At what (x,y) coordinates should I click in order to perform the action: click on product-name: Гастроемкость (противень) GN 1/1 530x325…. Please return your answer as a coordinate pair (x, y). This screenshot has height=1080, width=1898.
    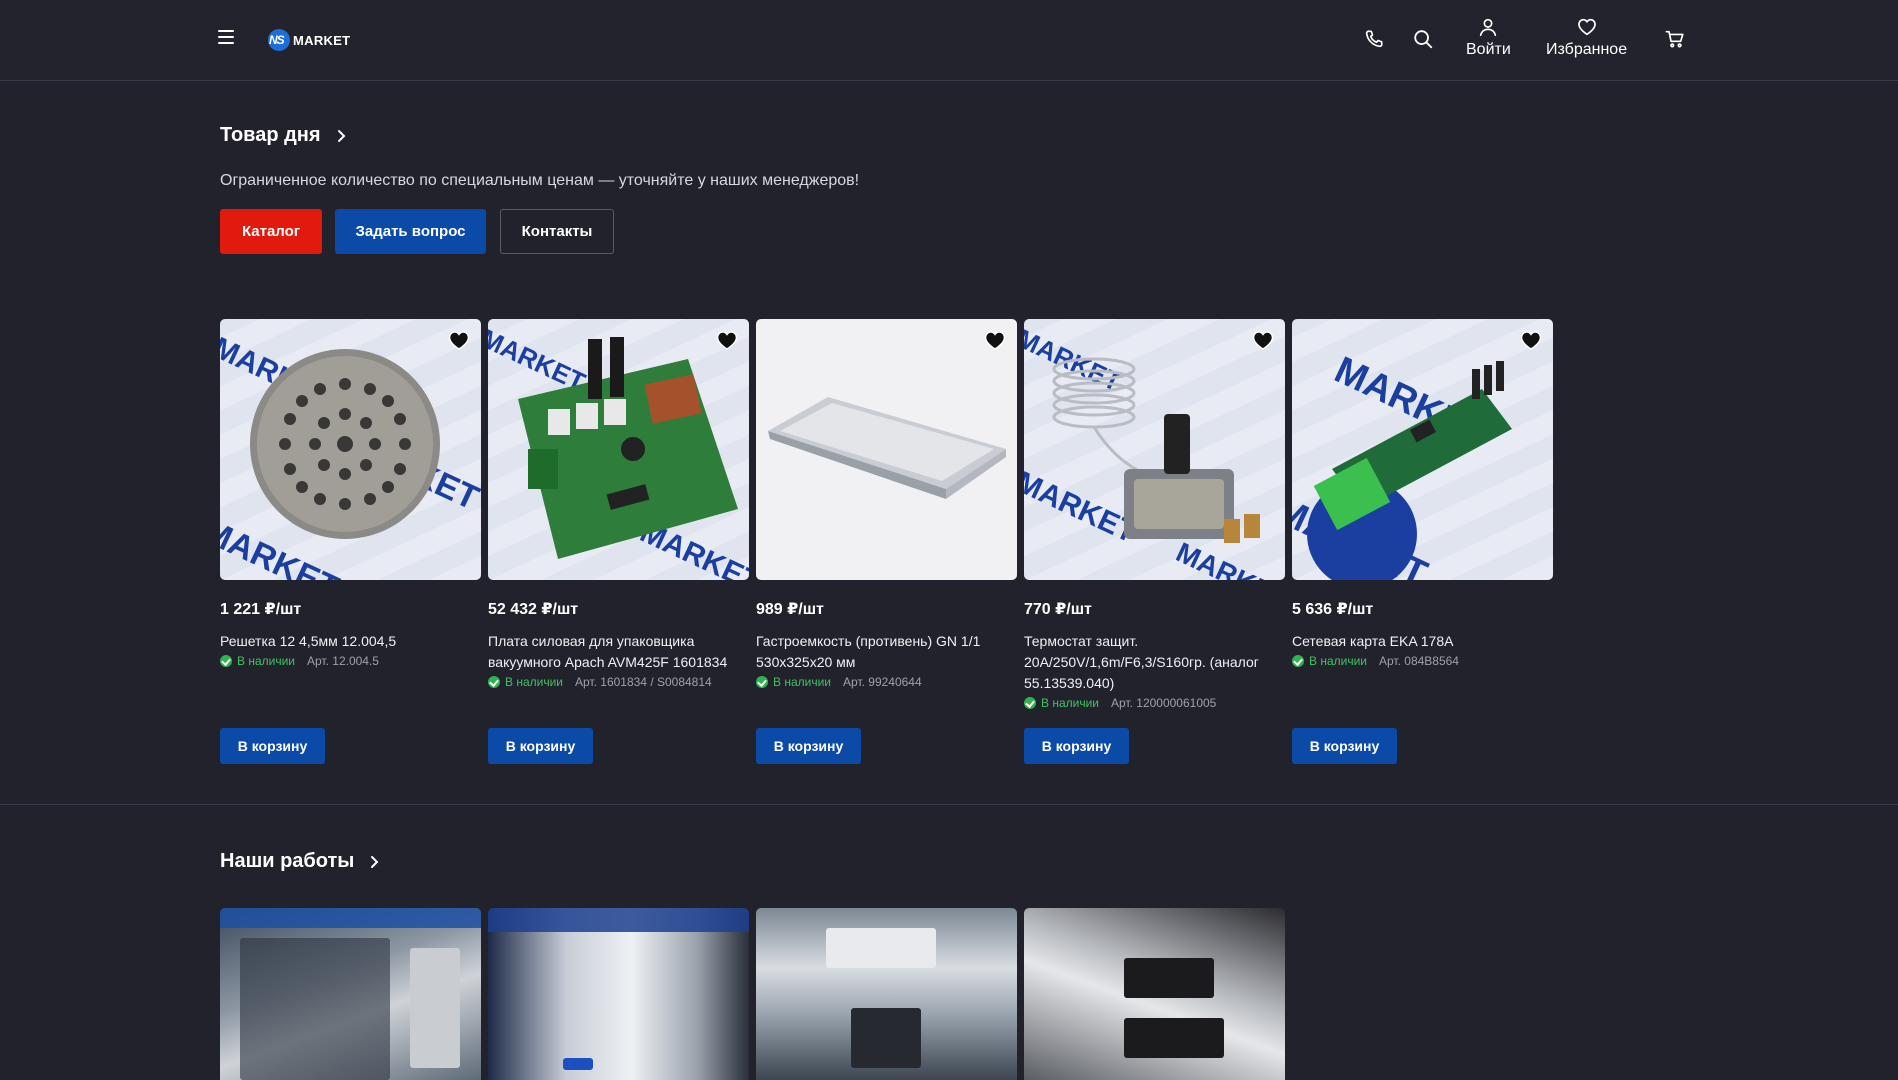
    Looking at the image, I should click on (886, 652).